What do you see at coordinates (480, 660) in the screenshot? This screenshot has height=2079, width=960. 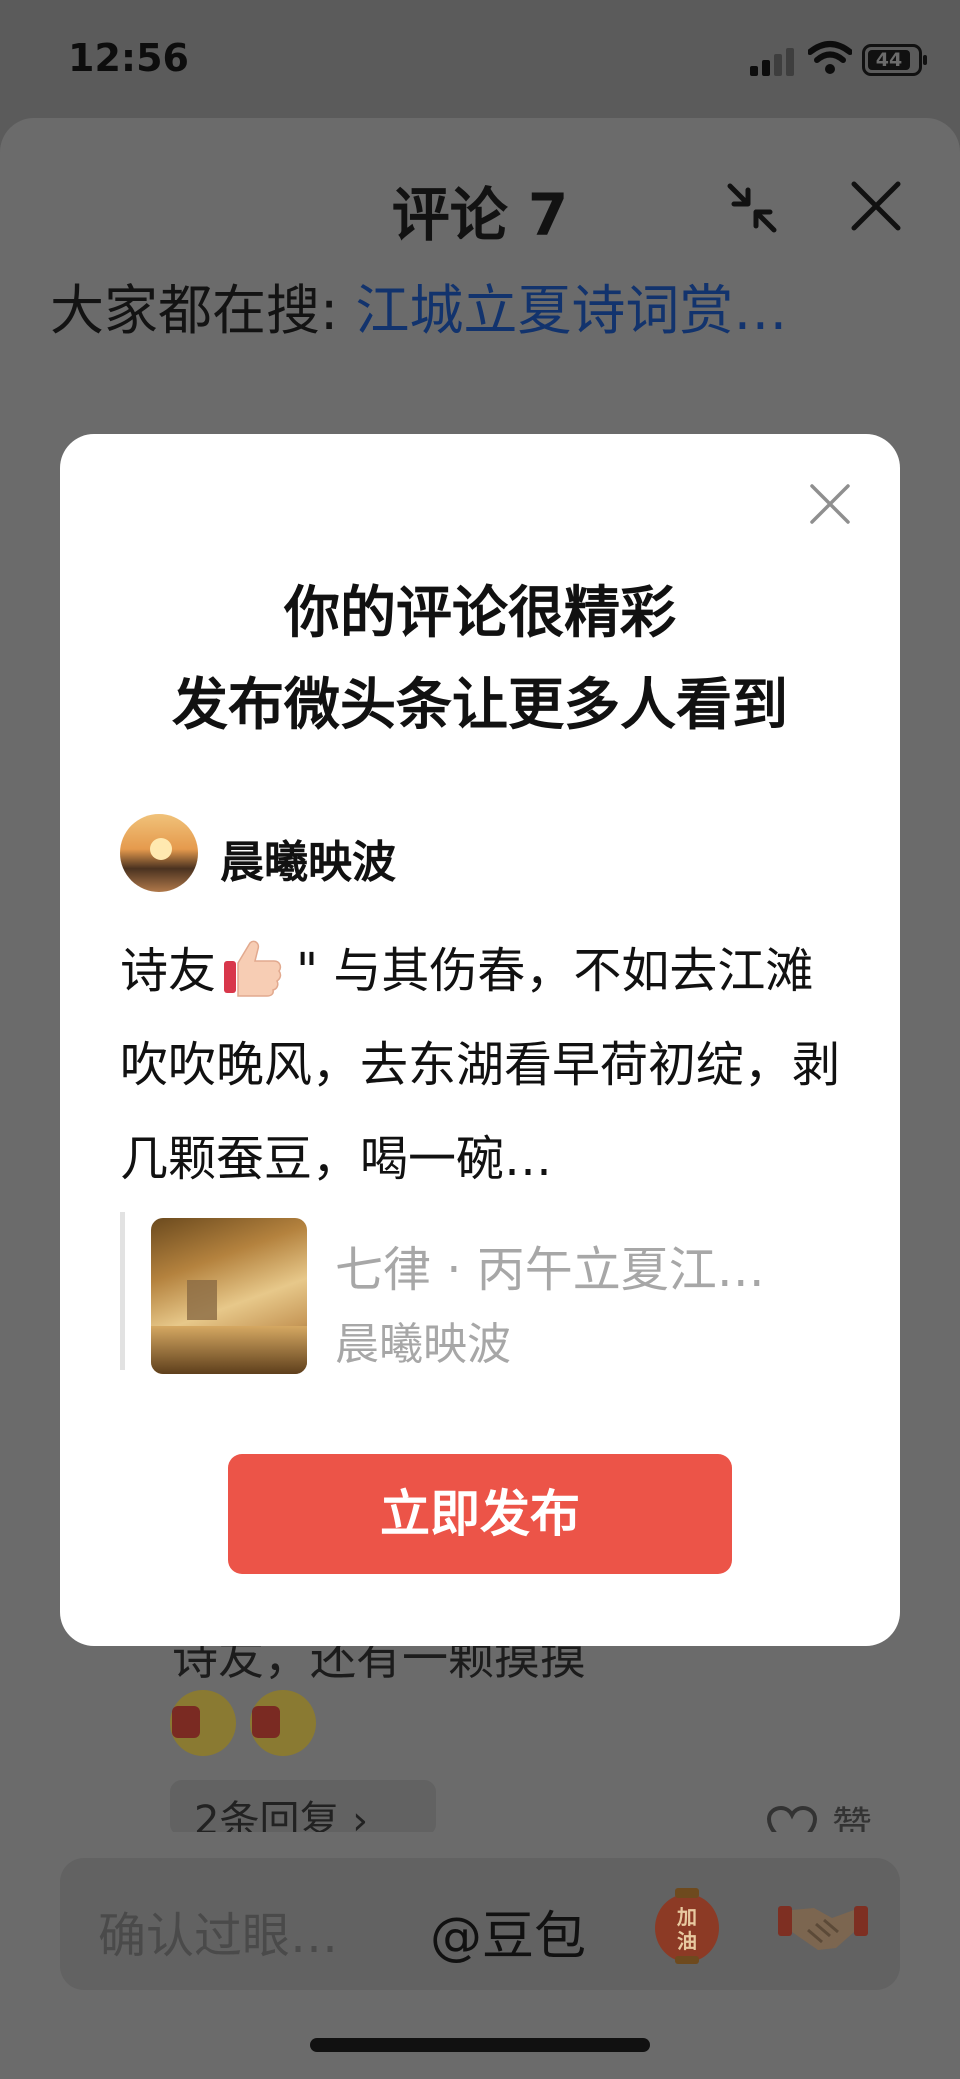 I see `dialog-title: 你的评论很精彩 发布微头条让更多人看到` at bounding box center [480, 660].